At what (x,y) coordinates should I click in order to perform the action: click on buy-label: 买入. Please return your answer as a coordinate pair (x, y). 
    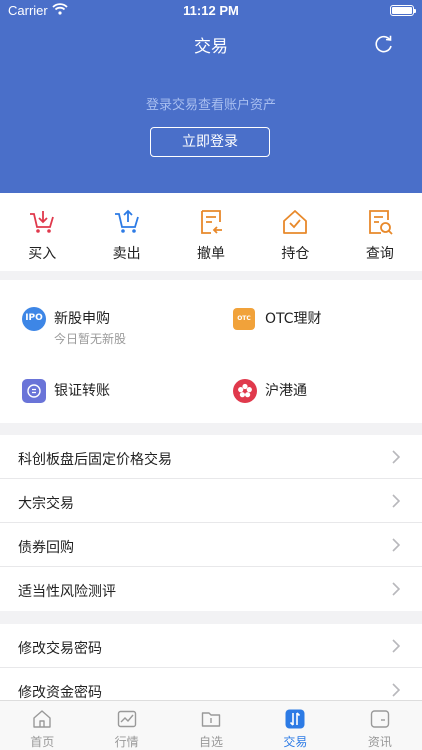
    Looking at the image, I should click on (42, 254).